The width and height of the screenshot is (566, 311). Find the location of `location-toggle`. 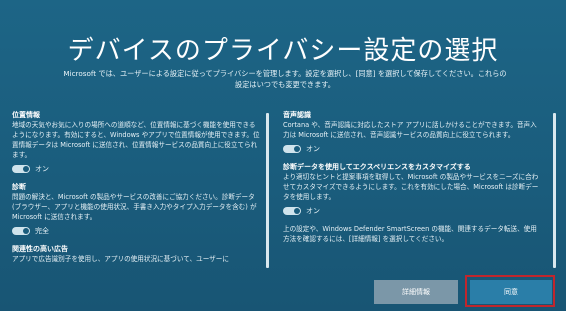

location-toggle is located at coordinates (21, 169).